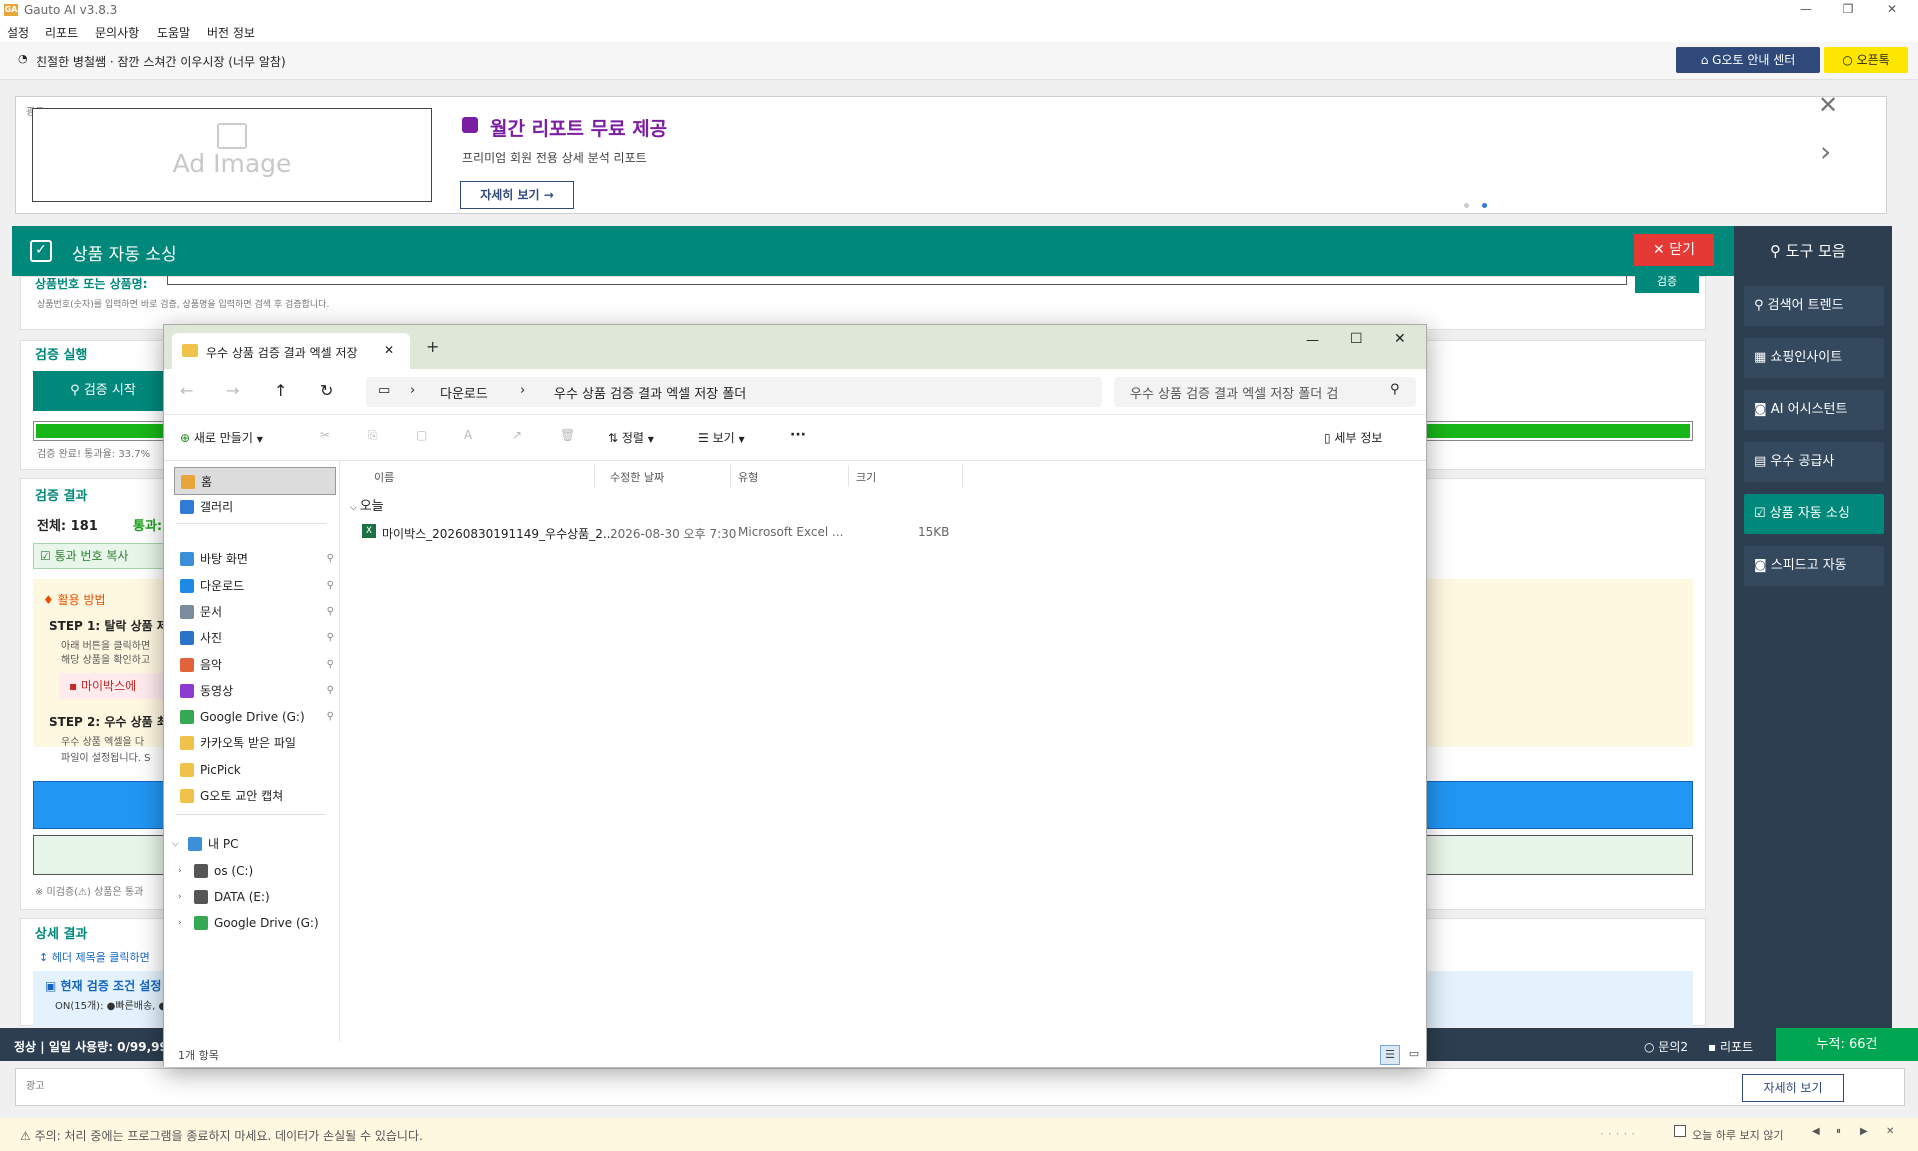 This screenshot has width=1918, height=1151. Describe the element at coordinates (231, 32) in the screenshot. I see `menu-version: 버전 정보` at that location.